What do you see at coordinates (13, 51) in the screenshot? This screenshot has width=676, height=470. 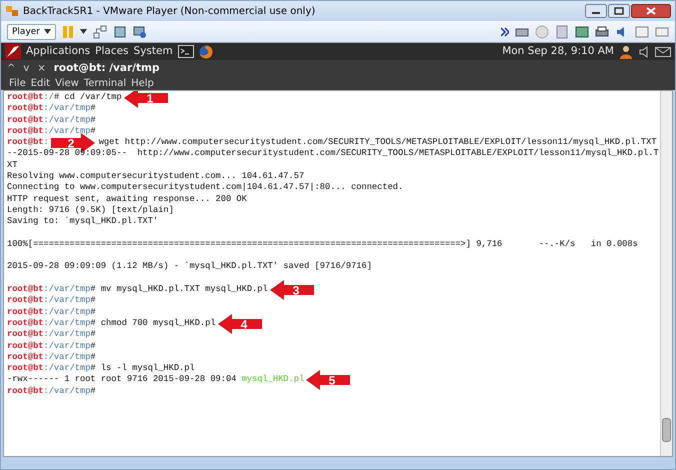 I see `dragon-logo-icon` at bounding box center [13, 51].